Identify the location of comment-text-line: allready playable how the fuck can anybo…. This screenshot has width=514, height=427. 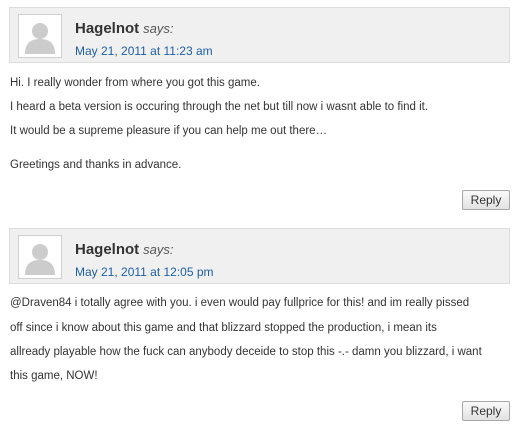
(246, 352).